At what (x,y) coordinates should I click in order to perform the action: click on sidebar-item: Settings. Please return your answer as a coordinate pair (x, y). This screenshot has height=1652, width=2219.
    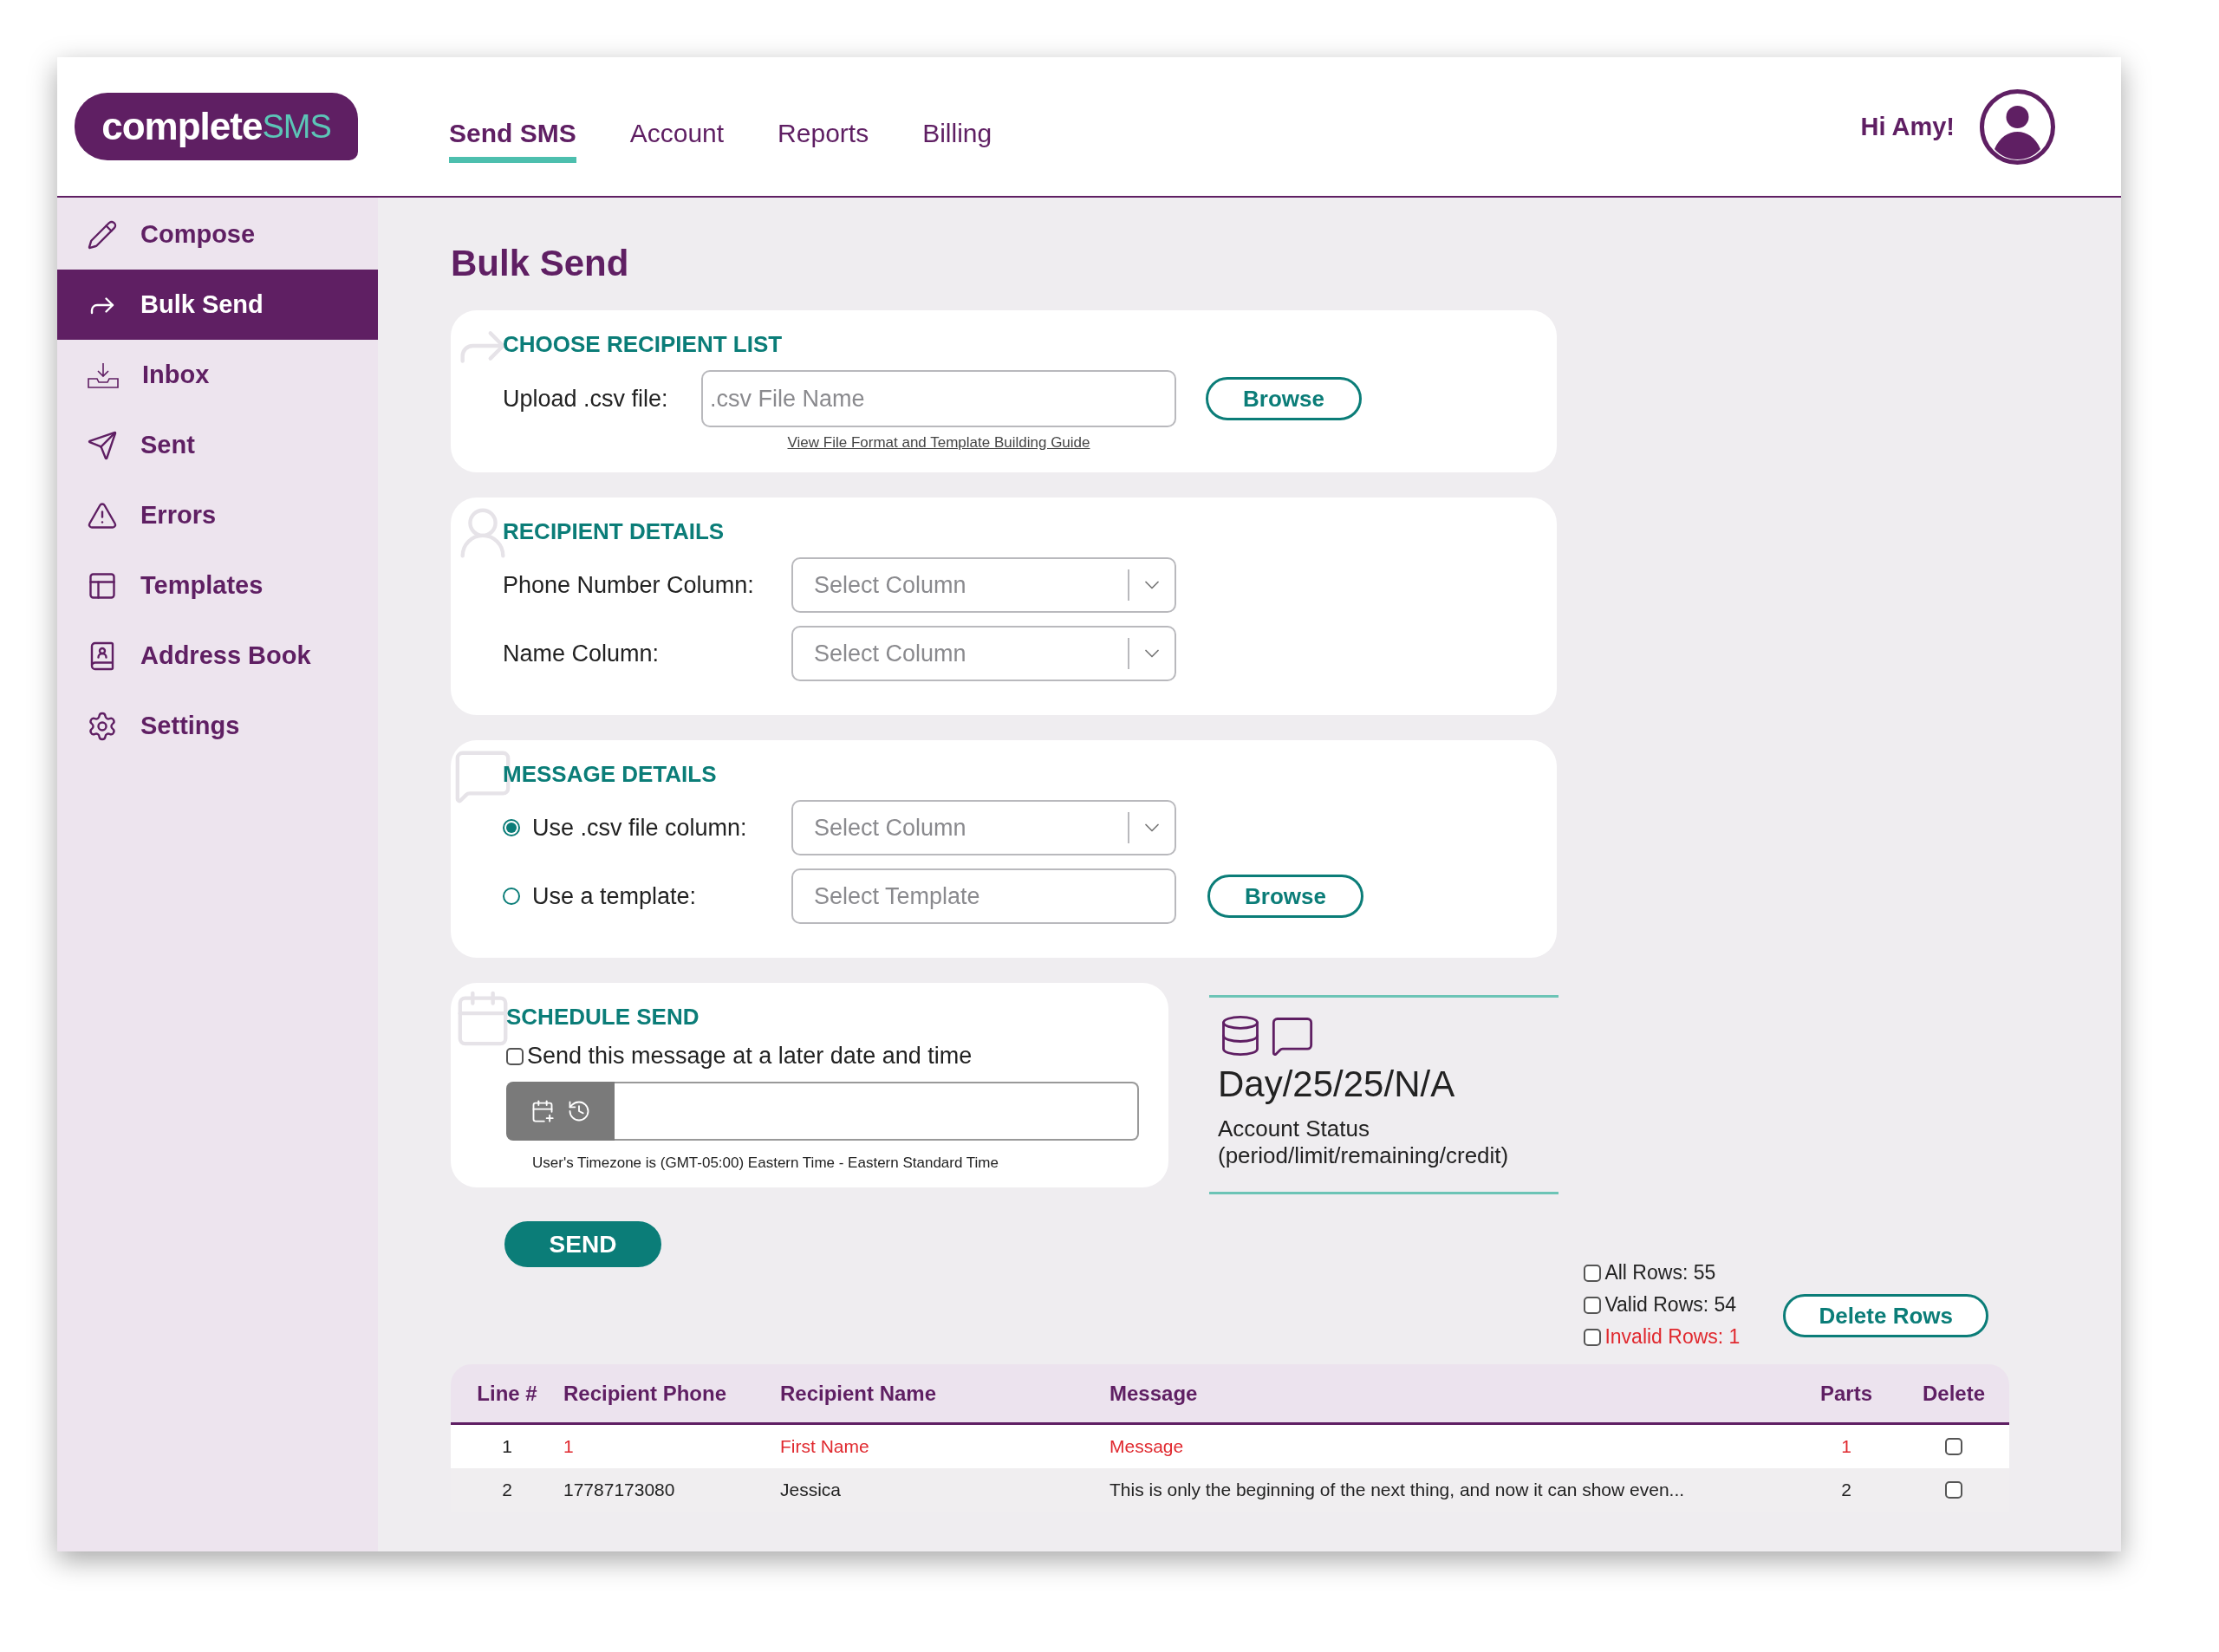
    Looking at the image, I should click on (217, 726).